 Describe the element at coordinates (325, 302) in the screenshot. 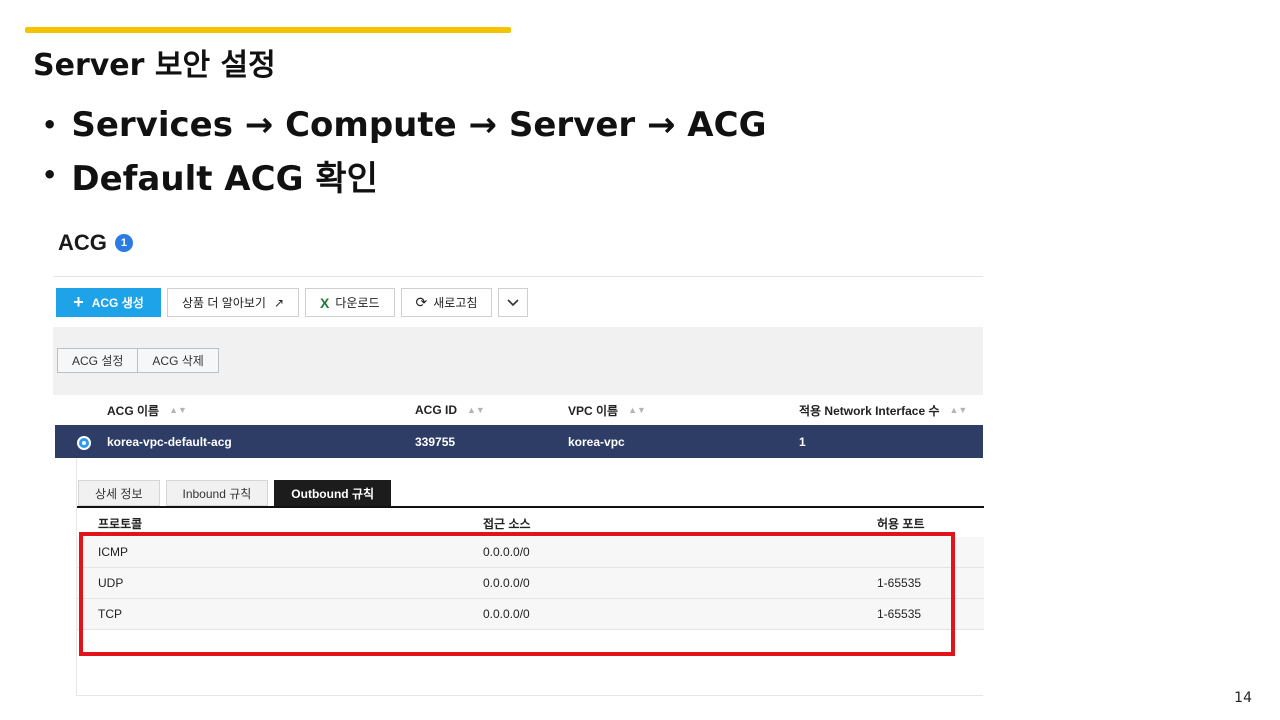

I see `excel-icon: X` at that location.